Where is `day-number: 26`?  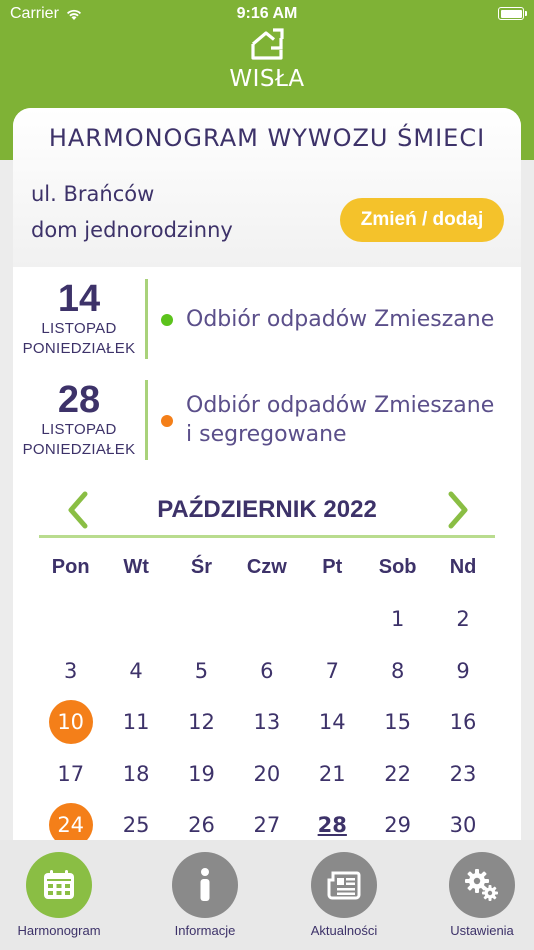 day-number: 26 is located at coordinates (201, 825).